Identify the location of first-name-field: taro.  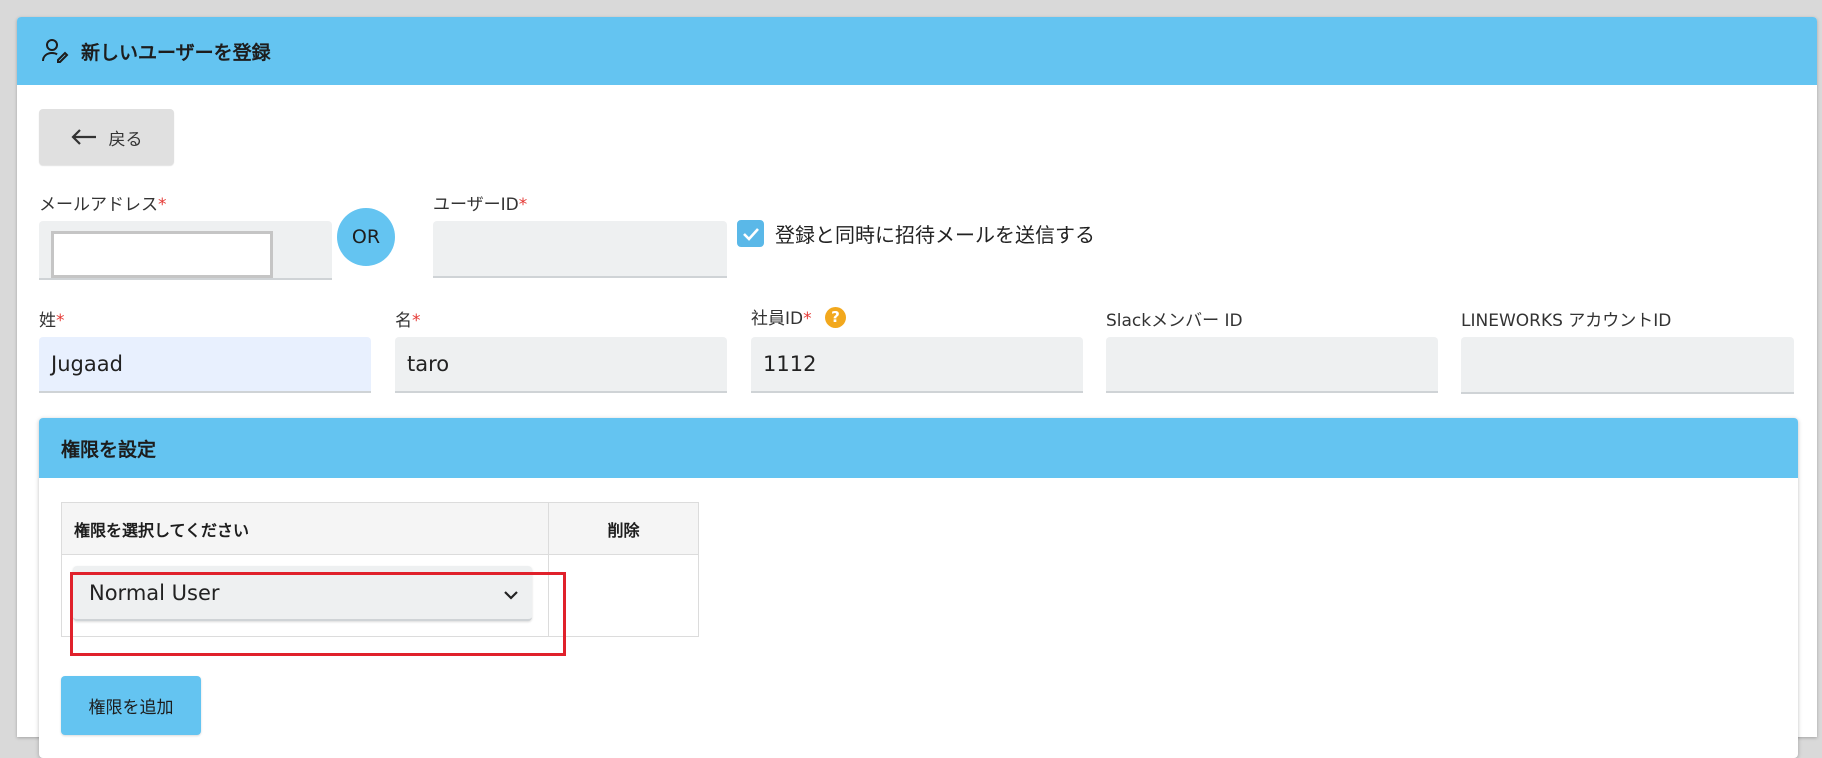
(561, 365).